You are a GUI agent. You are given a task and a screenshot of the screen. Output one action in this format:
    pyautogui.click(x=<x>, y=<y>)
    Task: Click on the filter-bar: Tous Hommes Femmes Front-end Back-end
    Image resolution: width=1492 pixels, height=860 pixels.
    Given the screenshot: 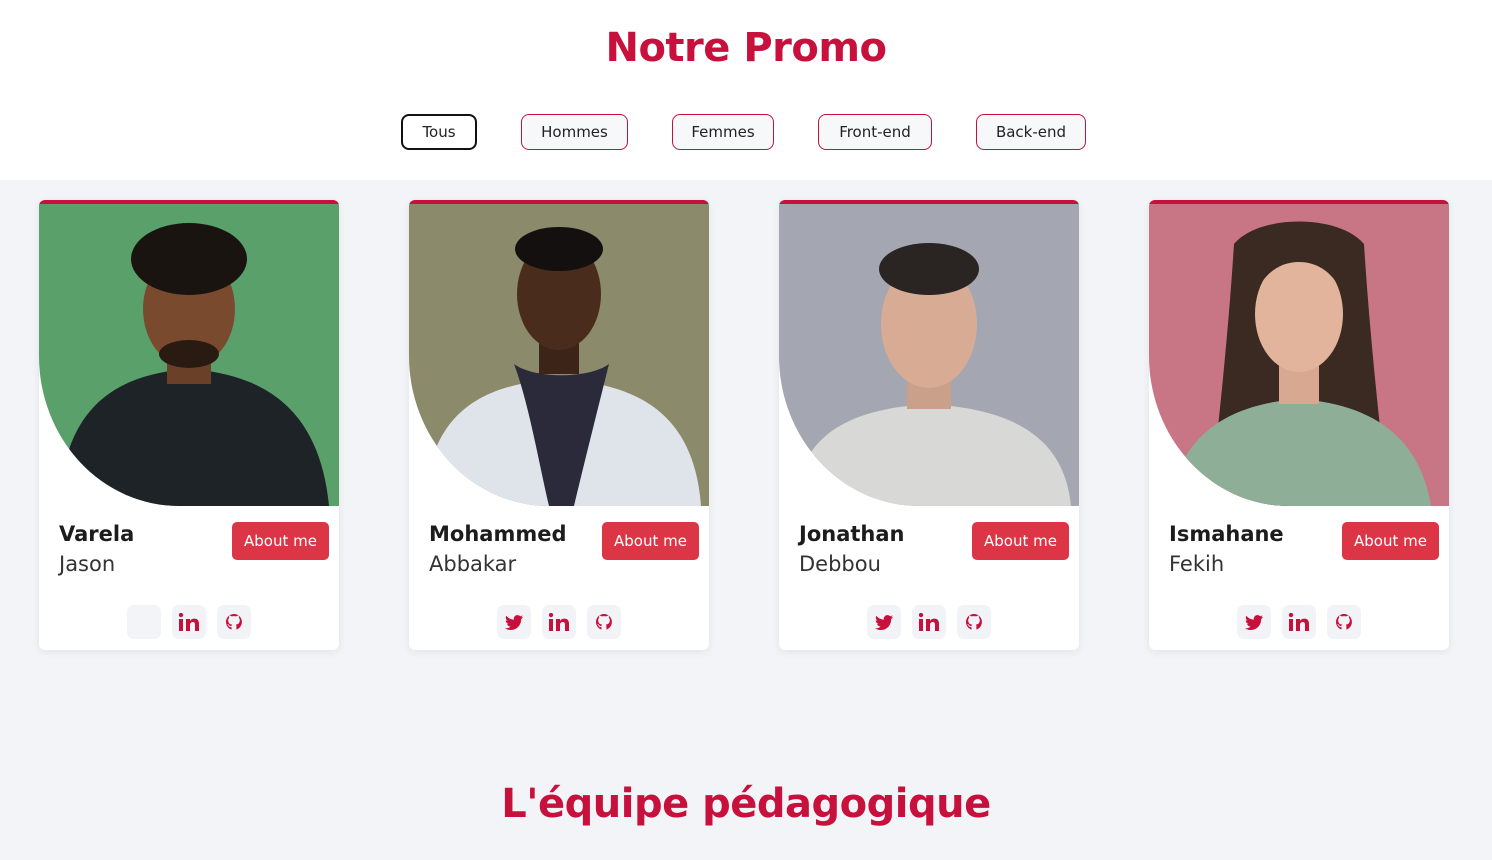 What is the action you would take?
    pyautogui.click(x=746, y=132)
    